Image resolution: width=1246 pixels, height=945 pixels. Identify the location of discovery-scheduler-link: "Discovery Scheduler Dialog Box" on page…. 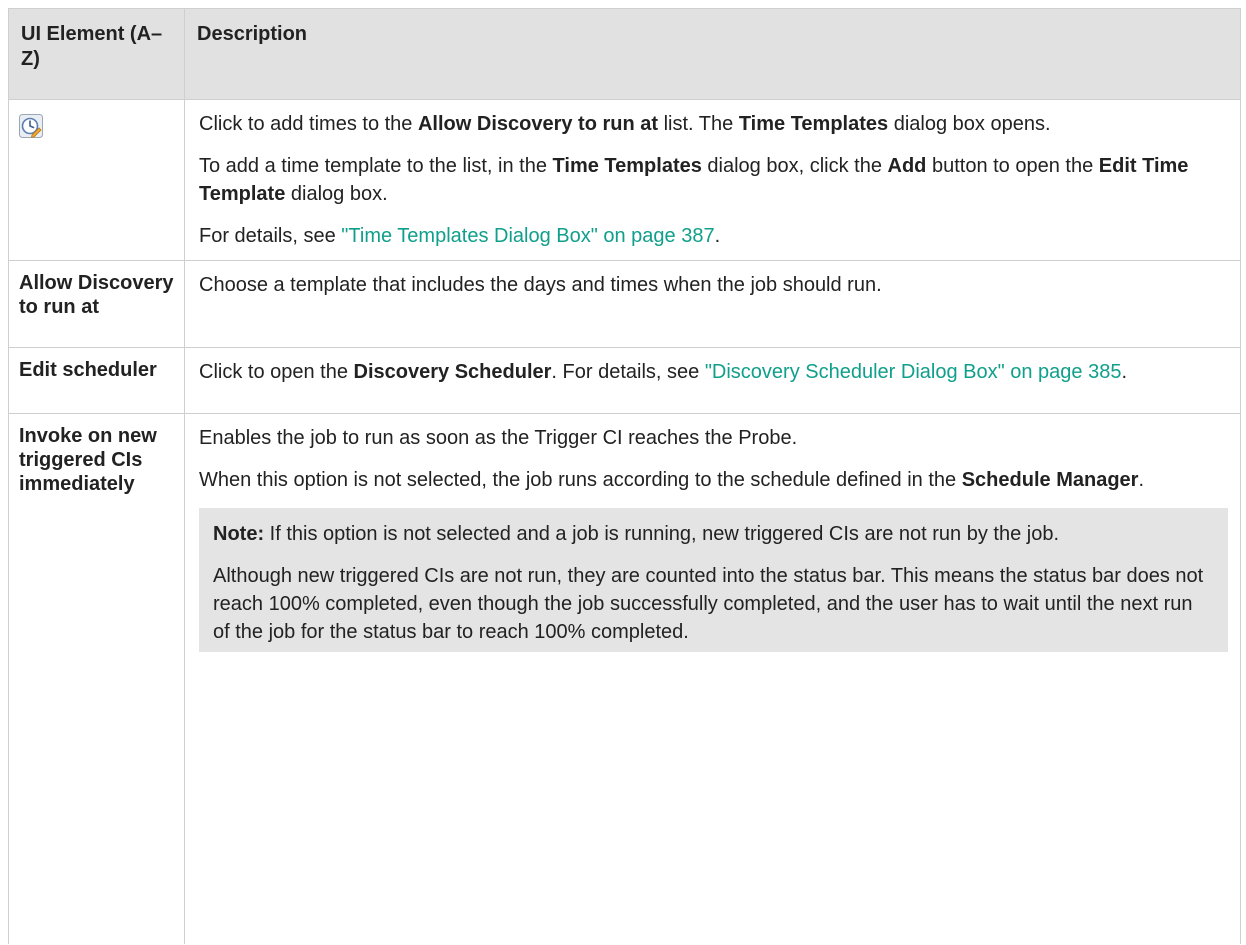
(913, 372).